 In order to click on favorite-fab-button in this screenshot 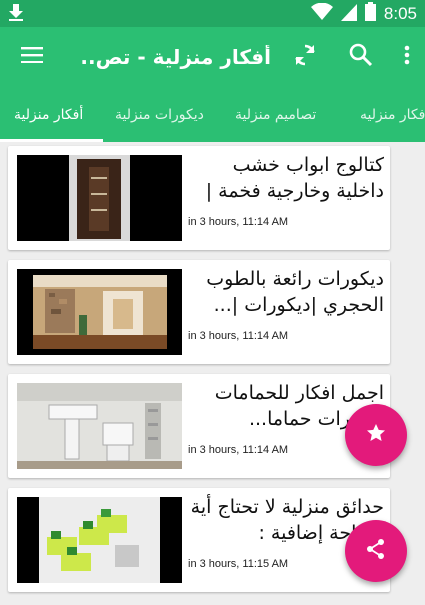, I will do `click(376, 435)`.